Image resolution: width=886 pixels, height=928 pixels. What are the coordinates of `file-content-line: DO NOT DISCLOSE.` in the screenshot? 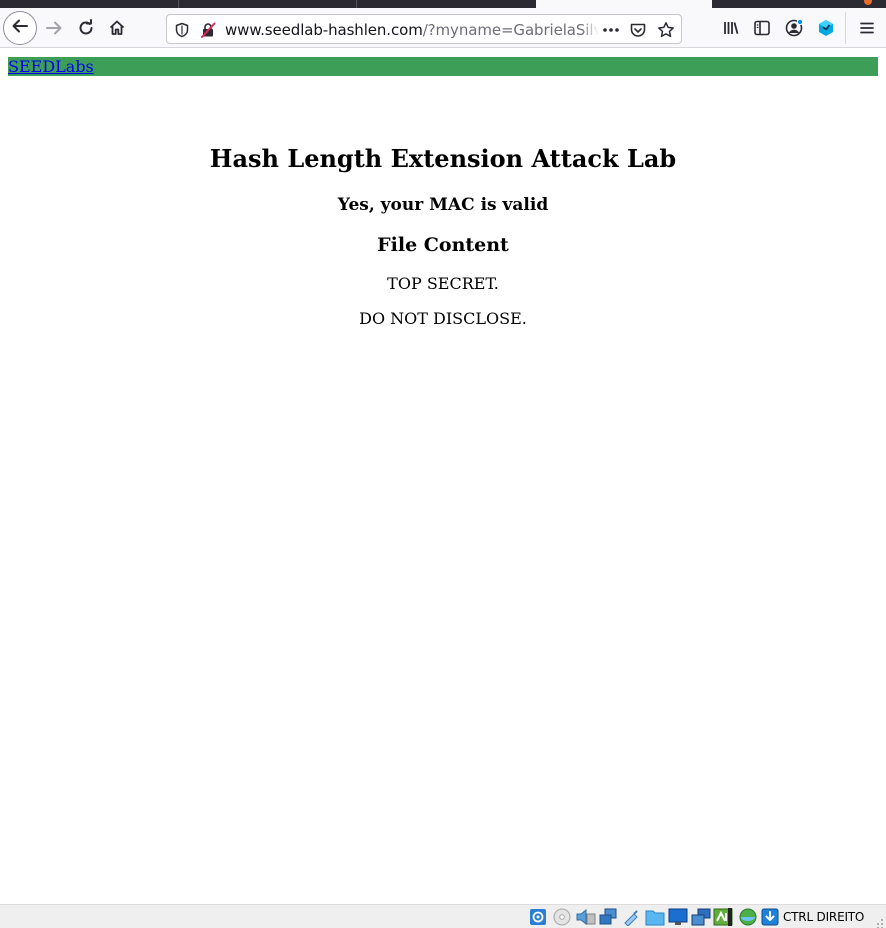 It's located at (443, 318).